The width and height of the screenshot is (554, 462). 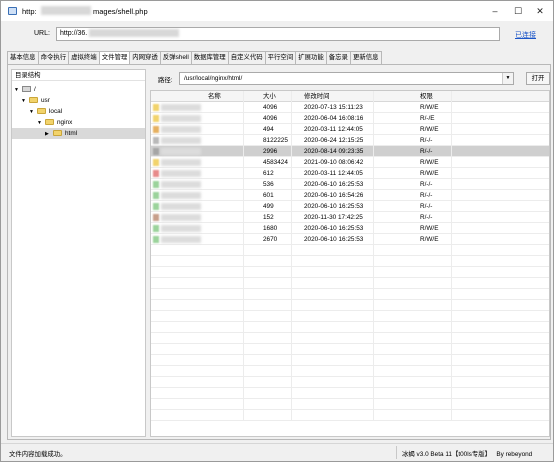 What do you see at coordinates (350, 173) in the screenshot?
I see `table-row: 612 2020-03-11 12:44:05 R/W/E` at bounding box center [350, 173].